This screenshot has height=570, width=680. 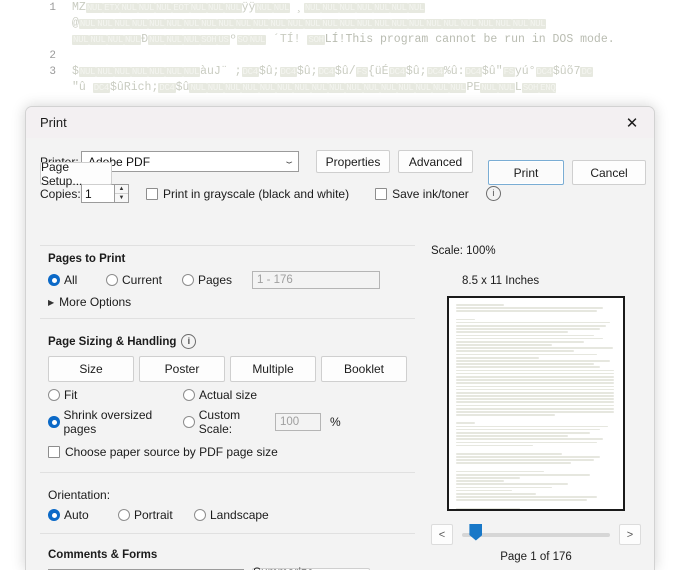 What do you see at coordinates (156, 515) in the screenshot?
I see `radio-portrait: Portrait` at bounding box center [156, 515].